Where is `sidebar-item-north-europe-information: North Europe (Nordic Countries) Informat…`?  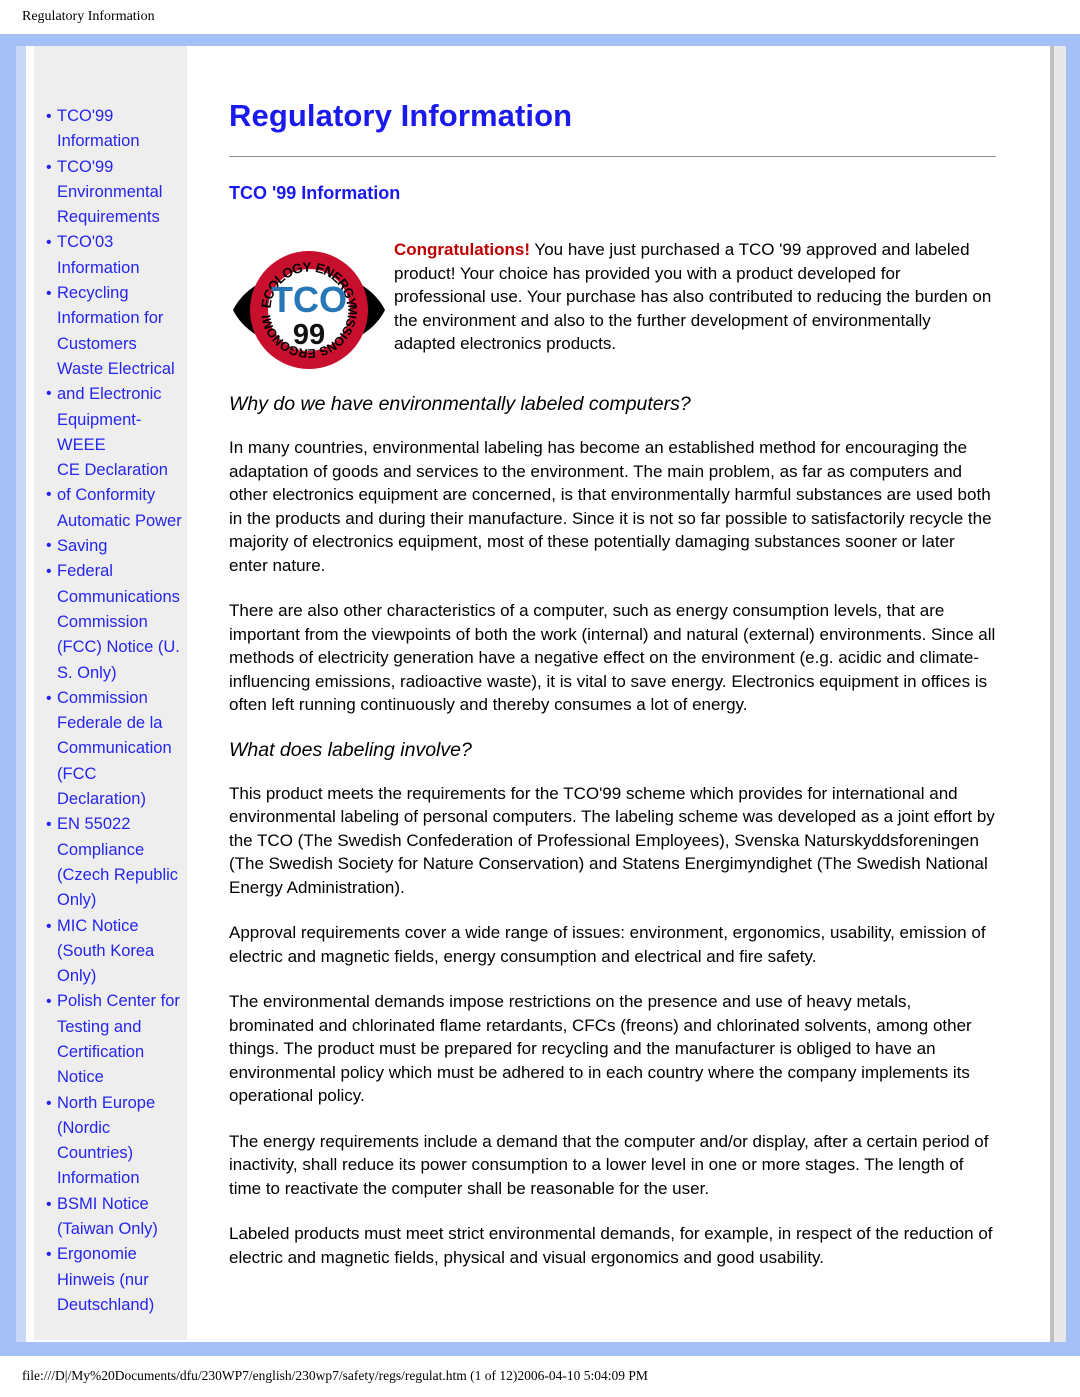
sidebar-item-north-europe-information: North Europe (Nordic Countries) Informat… is located at coordinates (114, 1141).